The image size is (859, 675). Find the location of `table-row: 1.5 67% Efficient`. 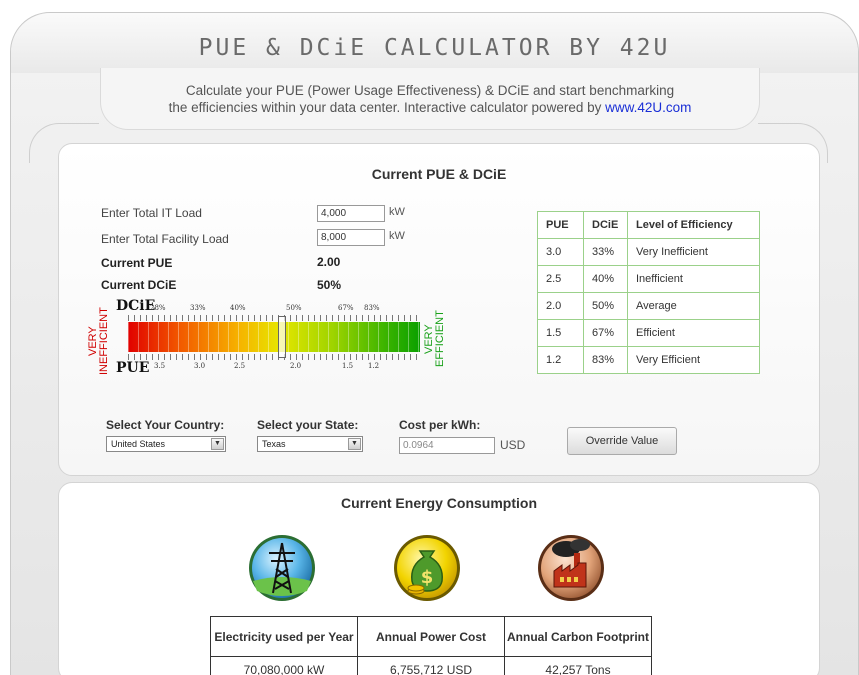

table-row: 1.5 67% Efficient is located at coordinates (648, 333).